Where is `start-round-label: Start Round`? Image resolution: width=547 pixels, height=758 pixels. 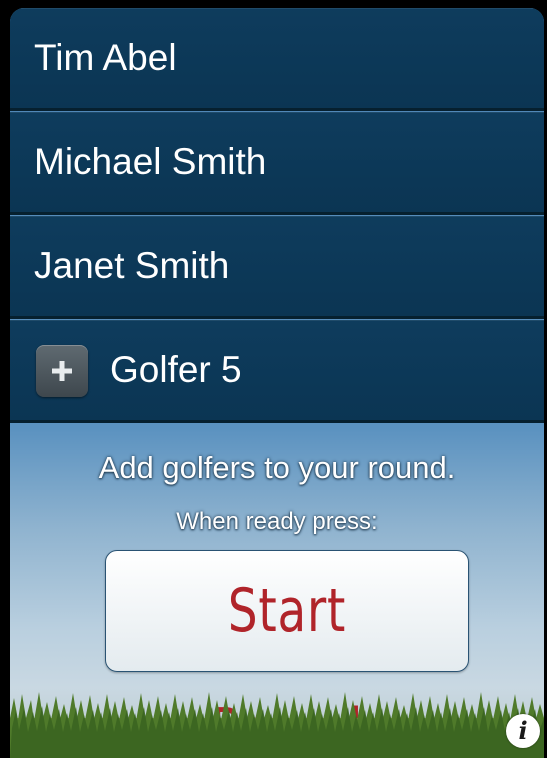 start-round-label: Start Round is located at coordinates (286, 667).